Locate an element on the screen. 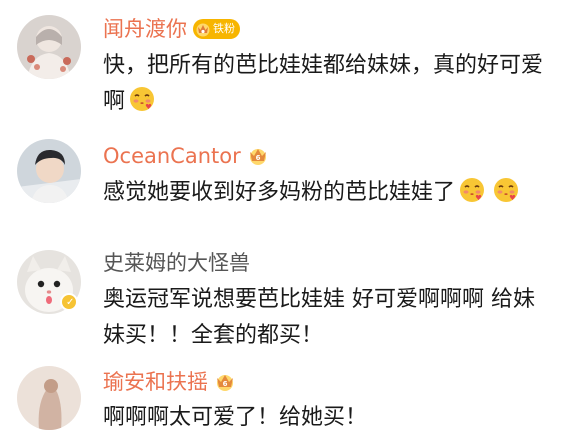  name-row: 闻舟渡你 铁粉 is located at coordinates (171, 29).